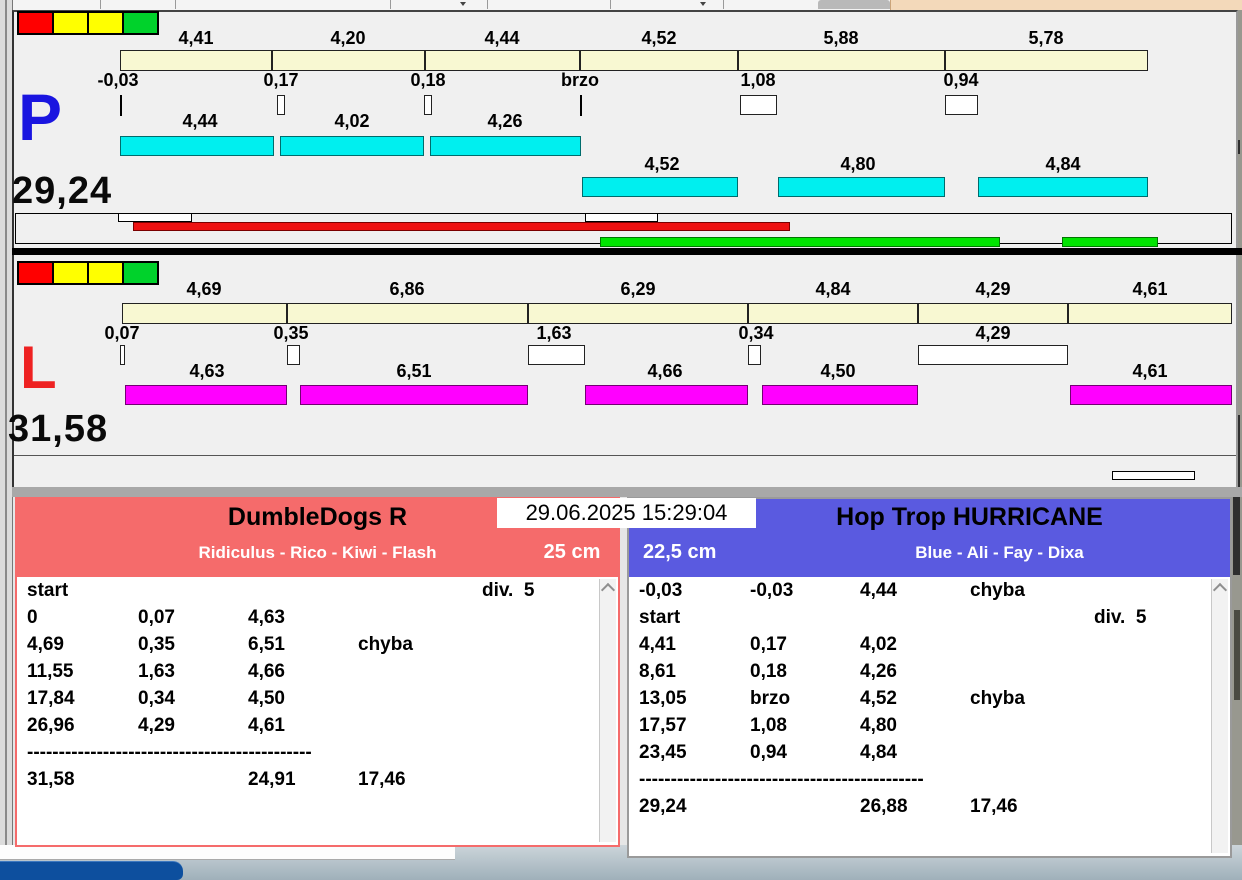 The width and height of the screenshot is (1242, 880). What do you see at coordinates (1150, 289) in the screenshot?
I see `split-time-label: 4,61` at bounding box center [1150, 289].